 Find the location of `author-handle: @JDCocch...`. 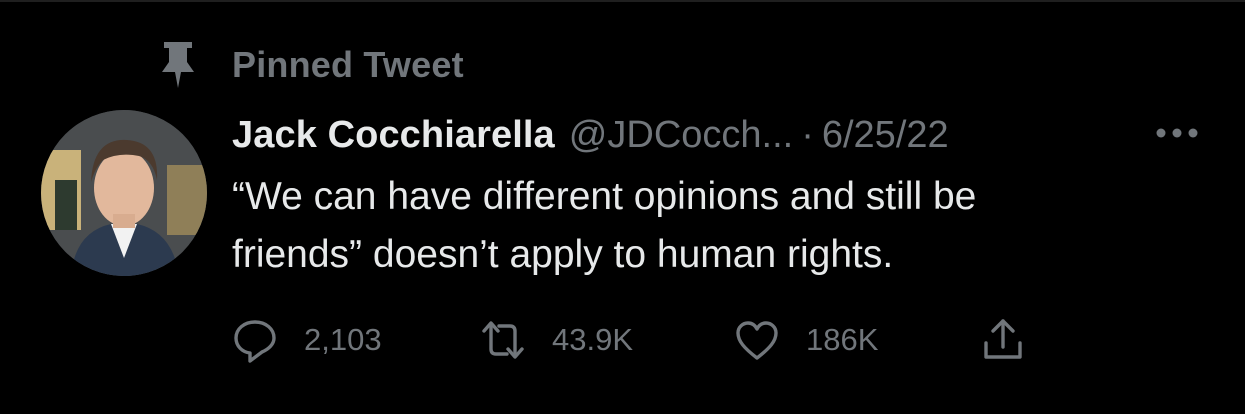

author-handle: @JDCocch... is located at coordinates (681, 135).